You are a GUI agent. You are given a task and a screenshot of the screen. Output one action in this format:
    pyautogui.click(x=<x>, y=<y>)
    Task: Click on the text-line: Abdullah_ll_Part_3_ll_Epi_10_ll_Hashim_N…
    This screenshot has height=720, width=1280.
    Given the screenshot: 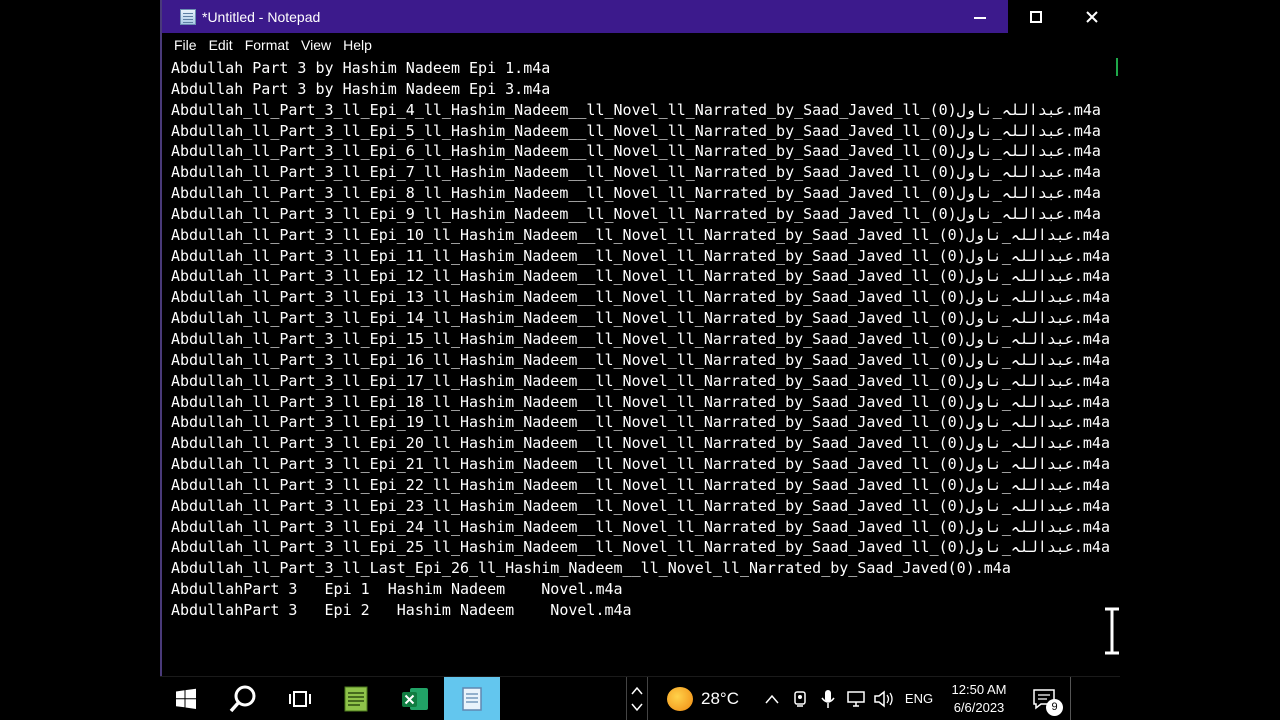 What is the action you would take?
    pyautogui.click(x=640, y=234)
    